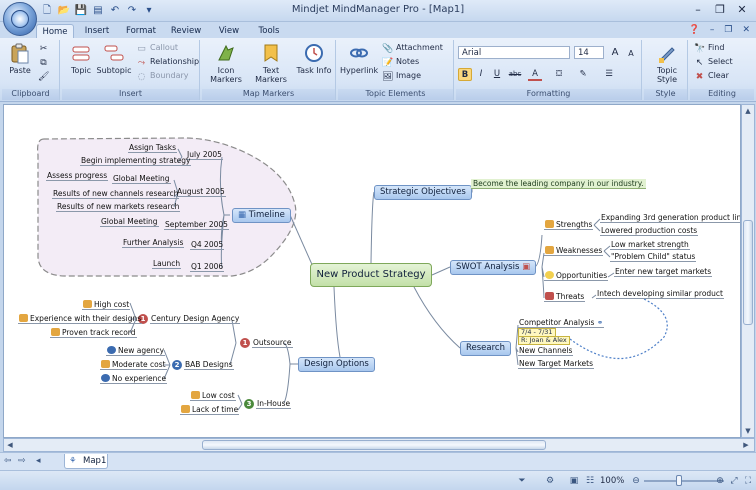 The image size is (756, 490). Describe the element at coordinates (269, 31) in the screenshot. I see `tab-tools: Tools` at that location.